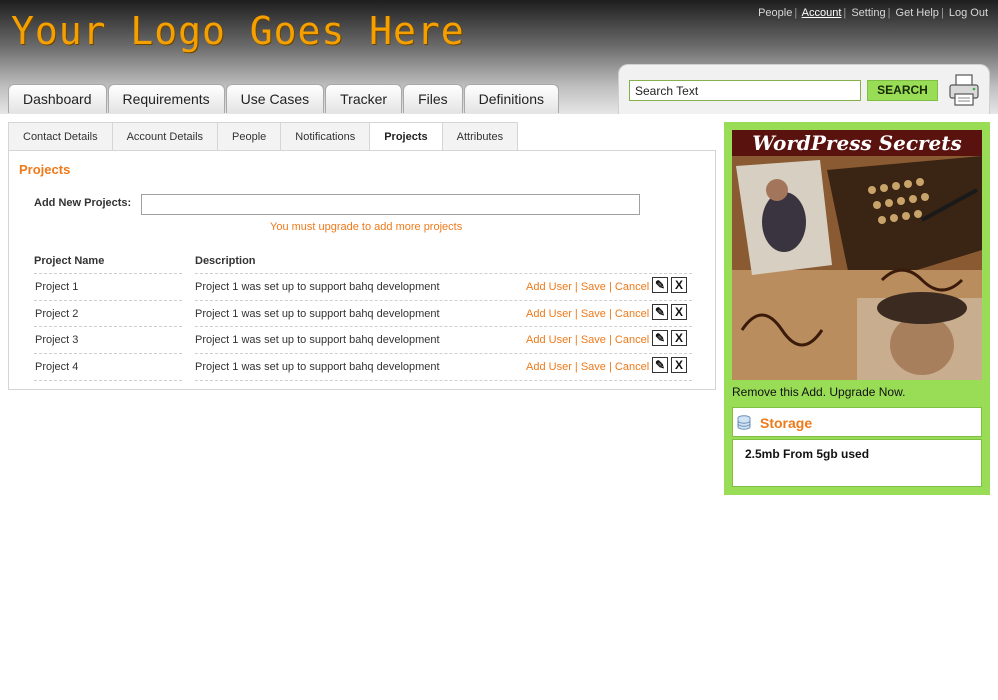 Image resolution: width=998 pixels, height=700 pixels. Describe the element at coordinates (57, 340) in the screenshot. I see `project-name: Project 3` at that location.